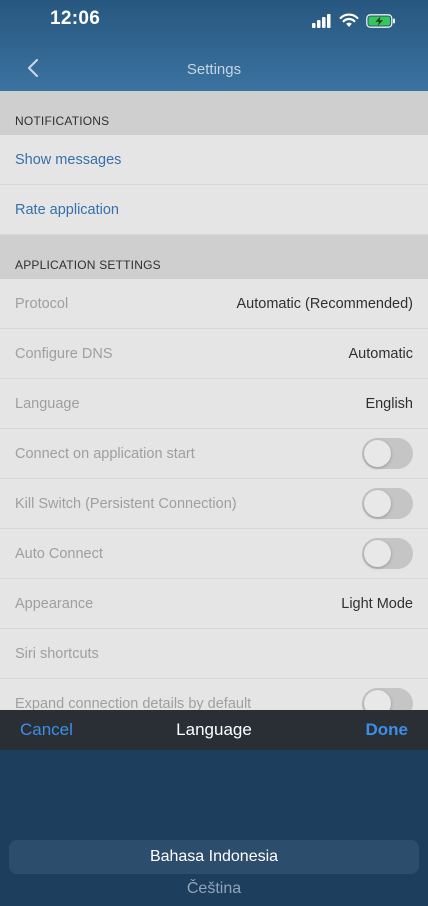 This screenshot has width=428, height=906. Describe the element at coordinates (214, 554) in the screenshot. I see `auto-connect-row: Auto Connect` at that location.